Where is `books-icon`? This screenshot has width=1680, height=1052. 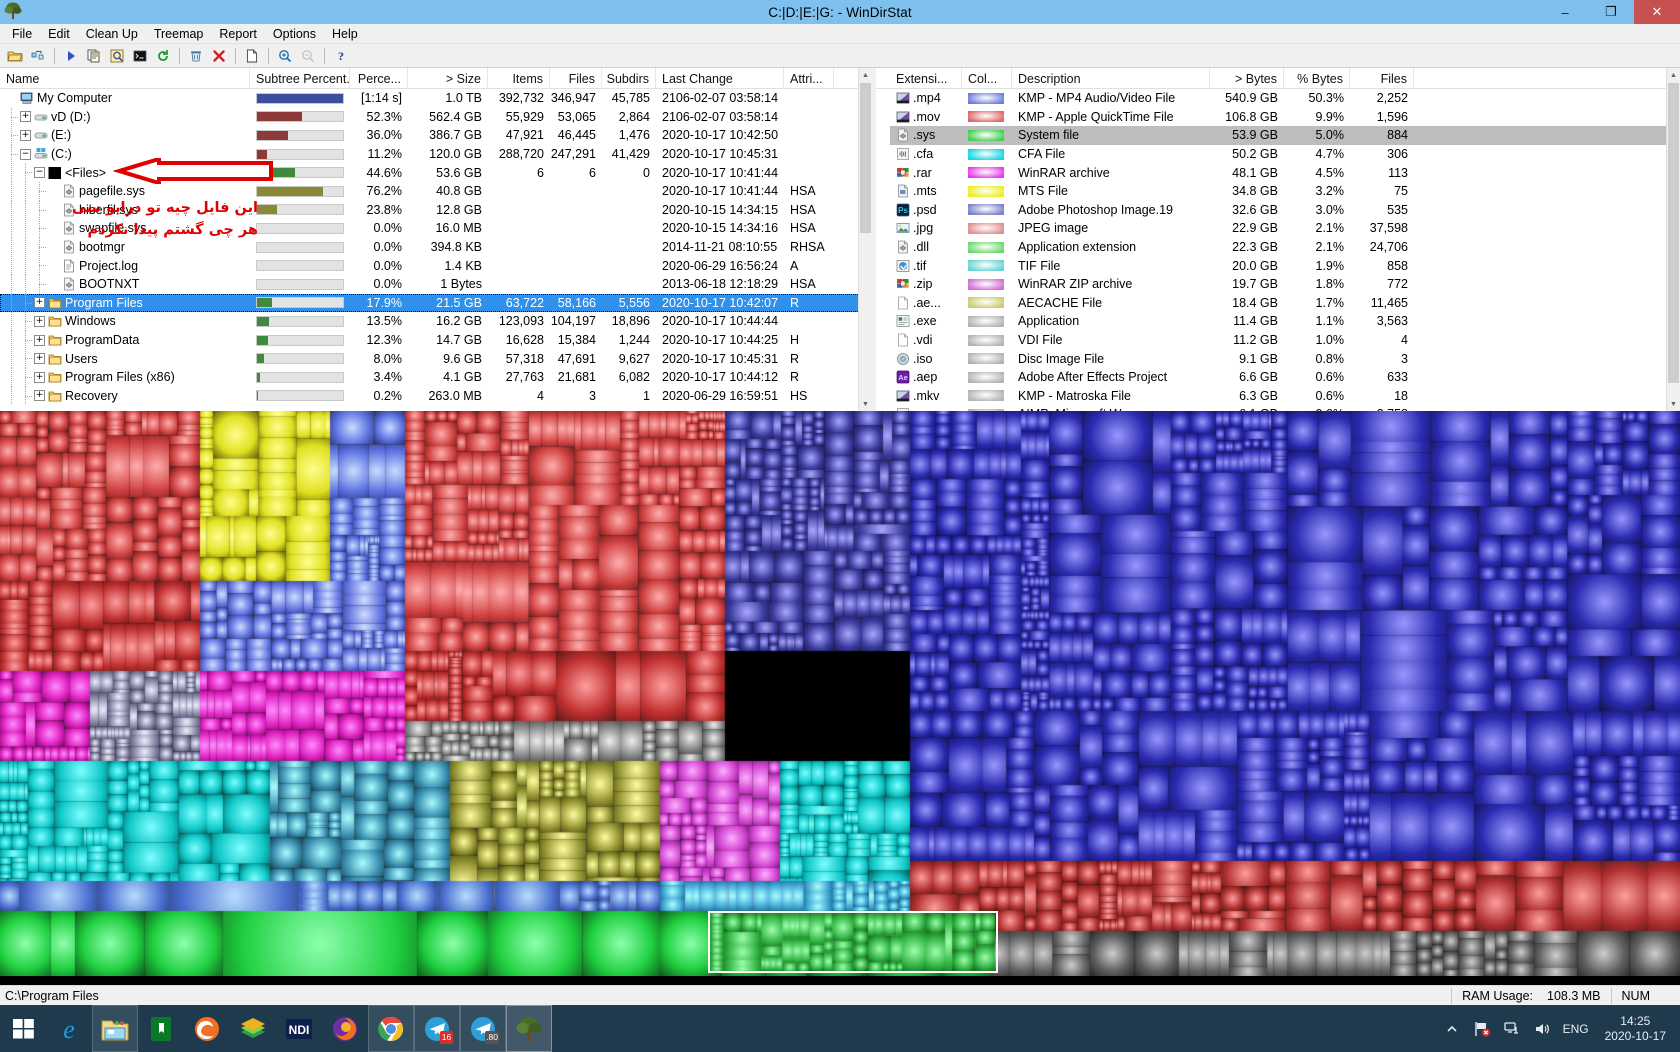
books-icon is located at coordinates (253, 1028).